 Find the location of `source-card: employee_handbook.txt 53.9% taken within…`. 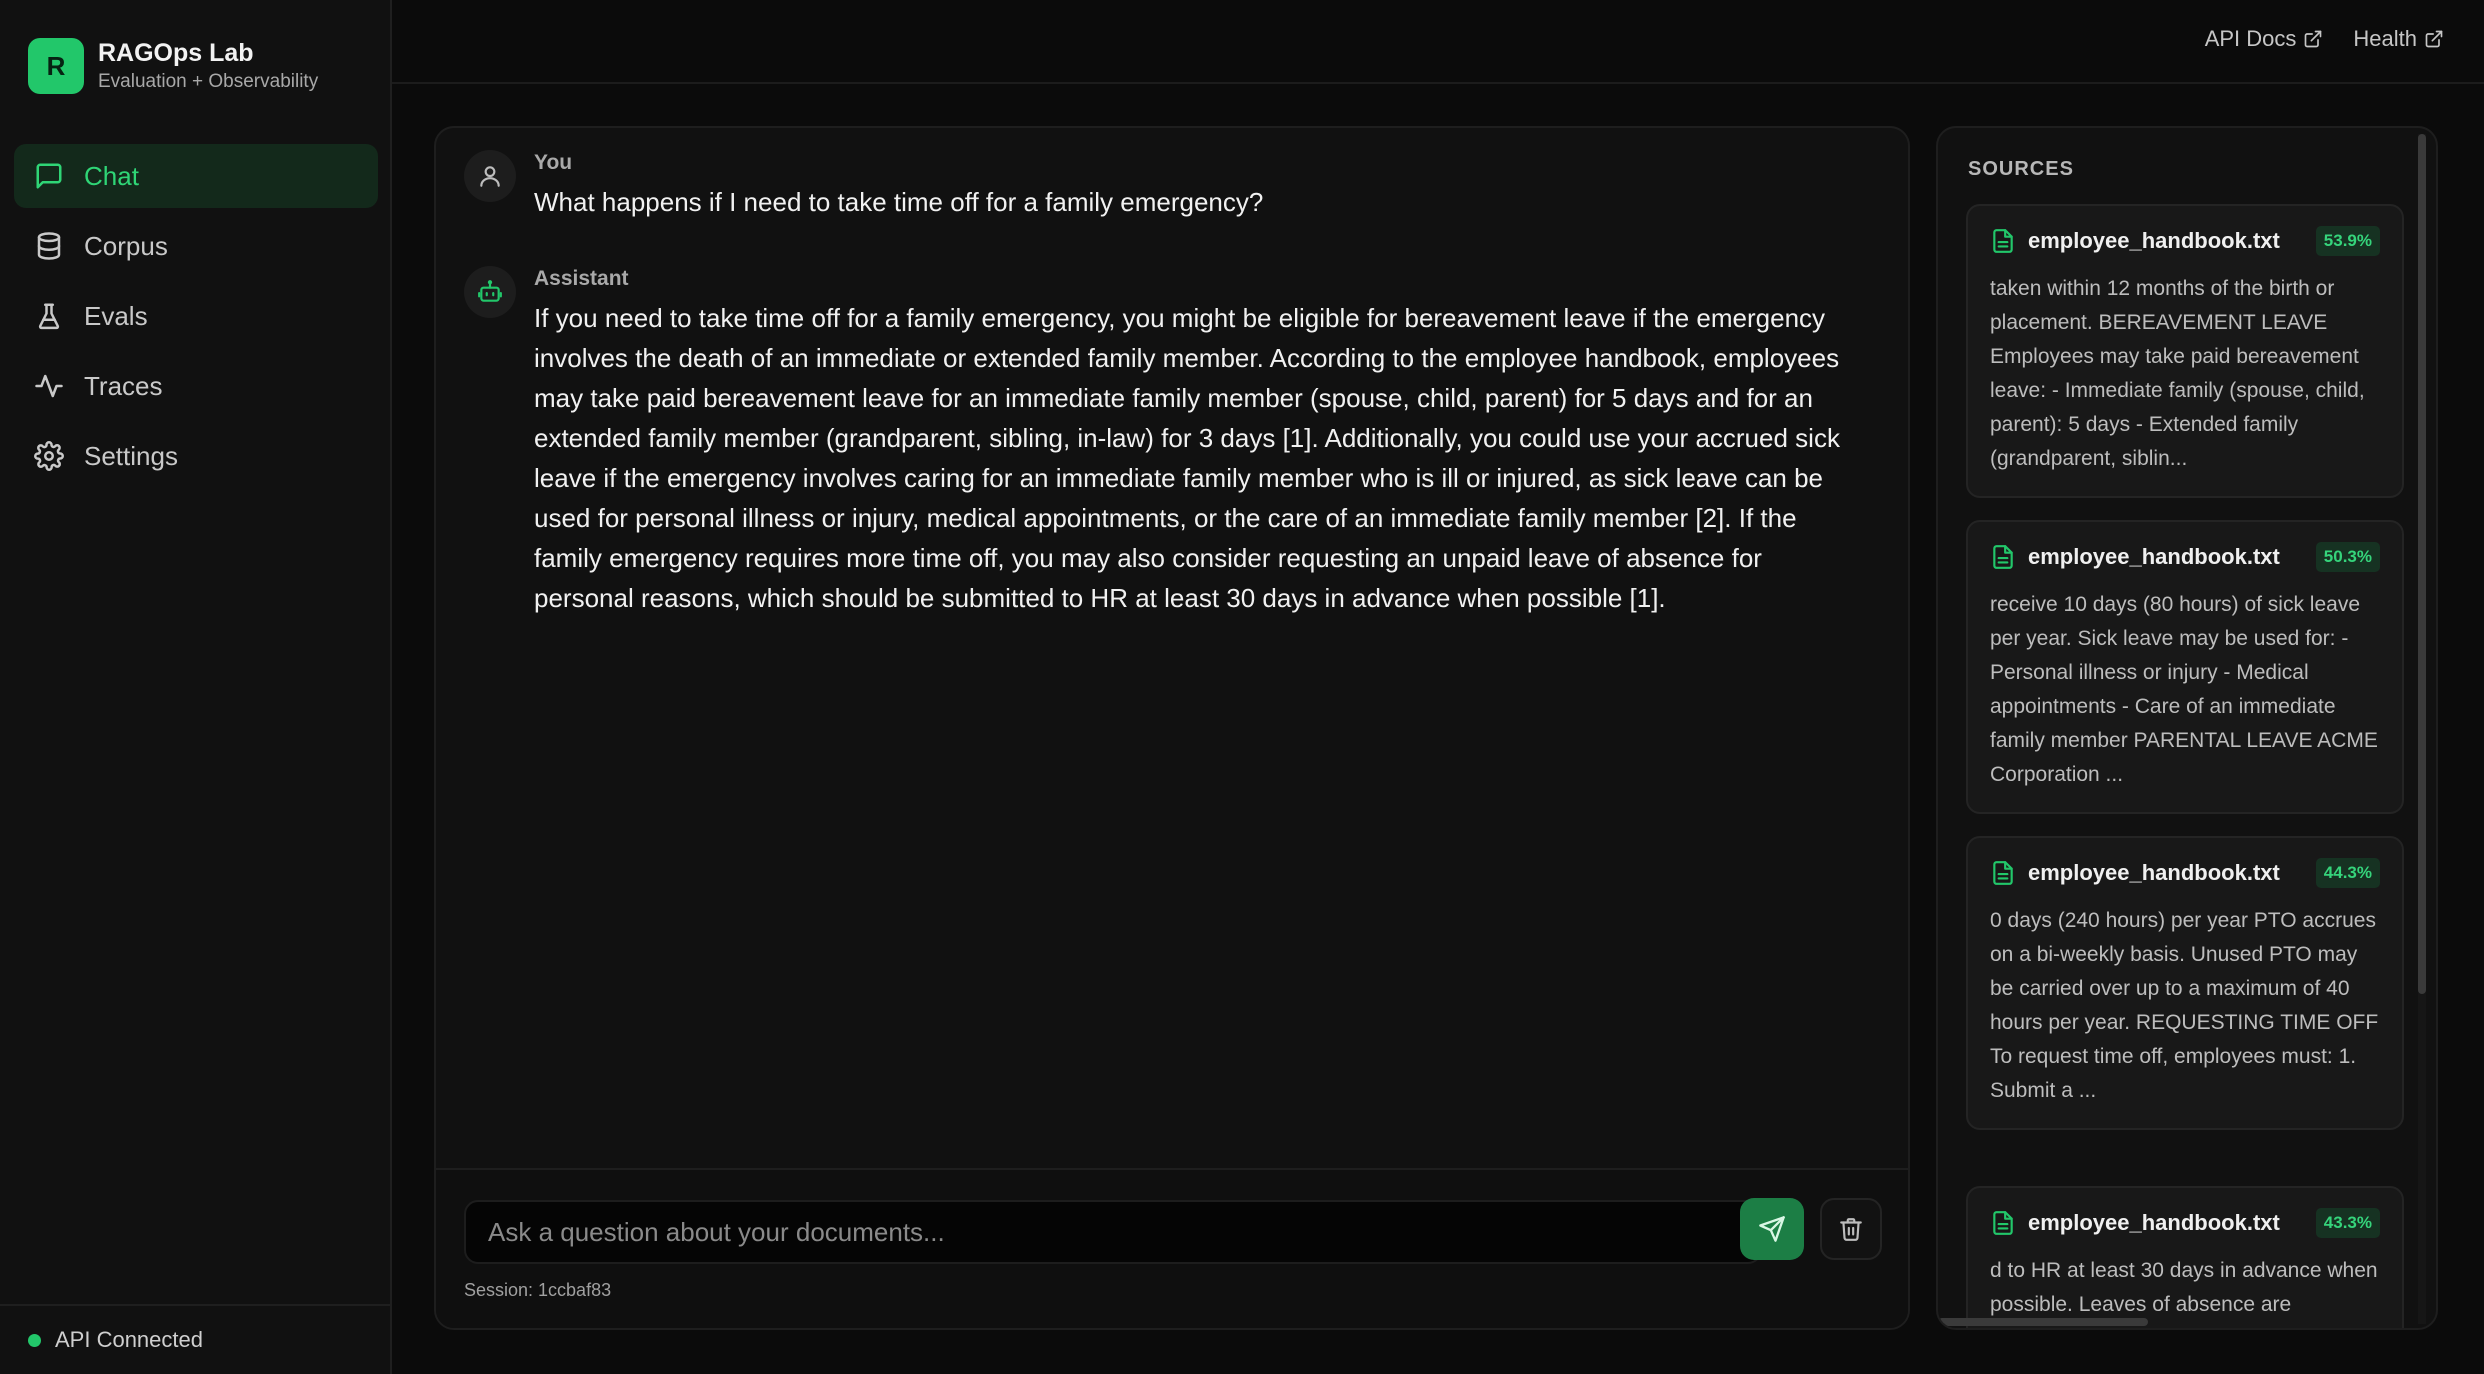

source-card: employee_handbook.txt 53.9% taken within… is located at coordinates (2185, 351).